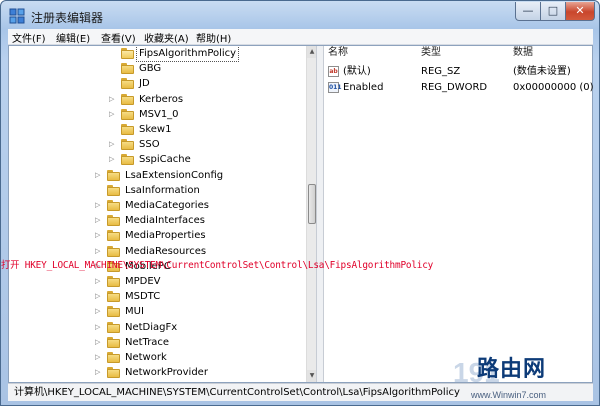 This screenshot has height=406, width=600. Describe the element at coordinates (149, 145) in the screenshot. I see `tree-item-label: SSO` at that location.